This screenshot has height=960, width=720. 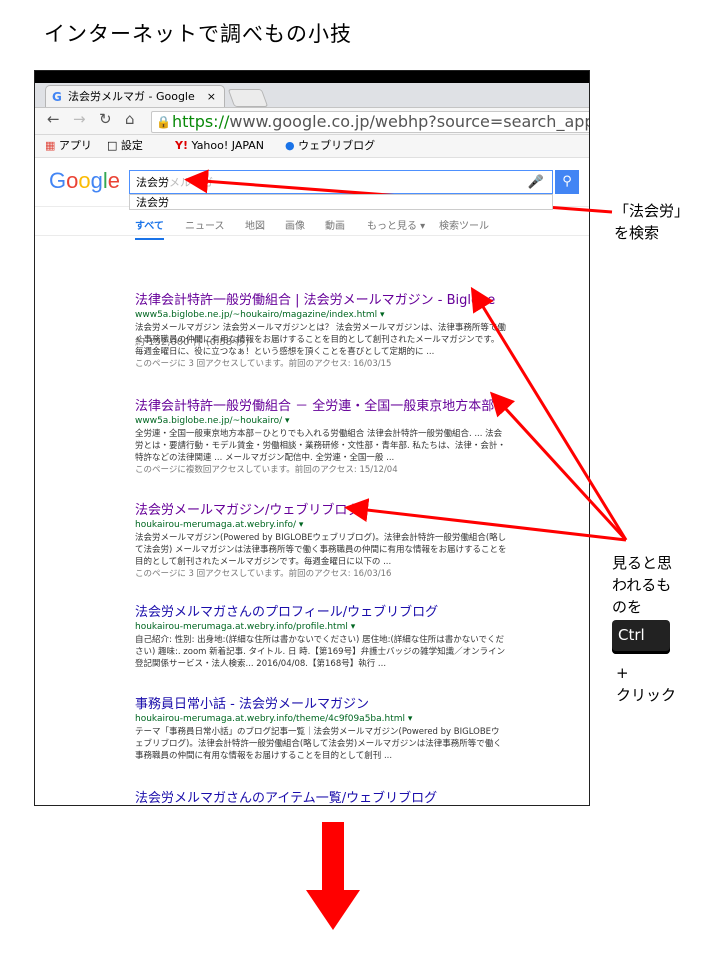 I want to click on tab-all: すべて, so click(x=149, y=228).